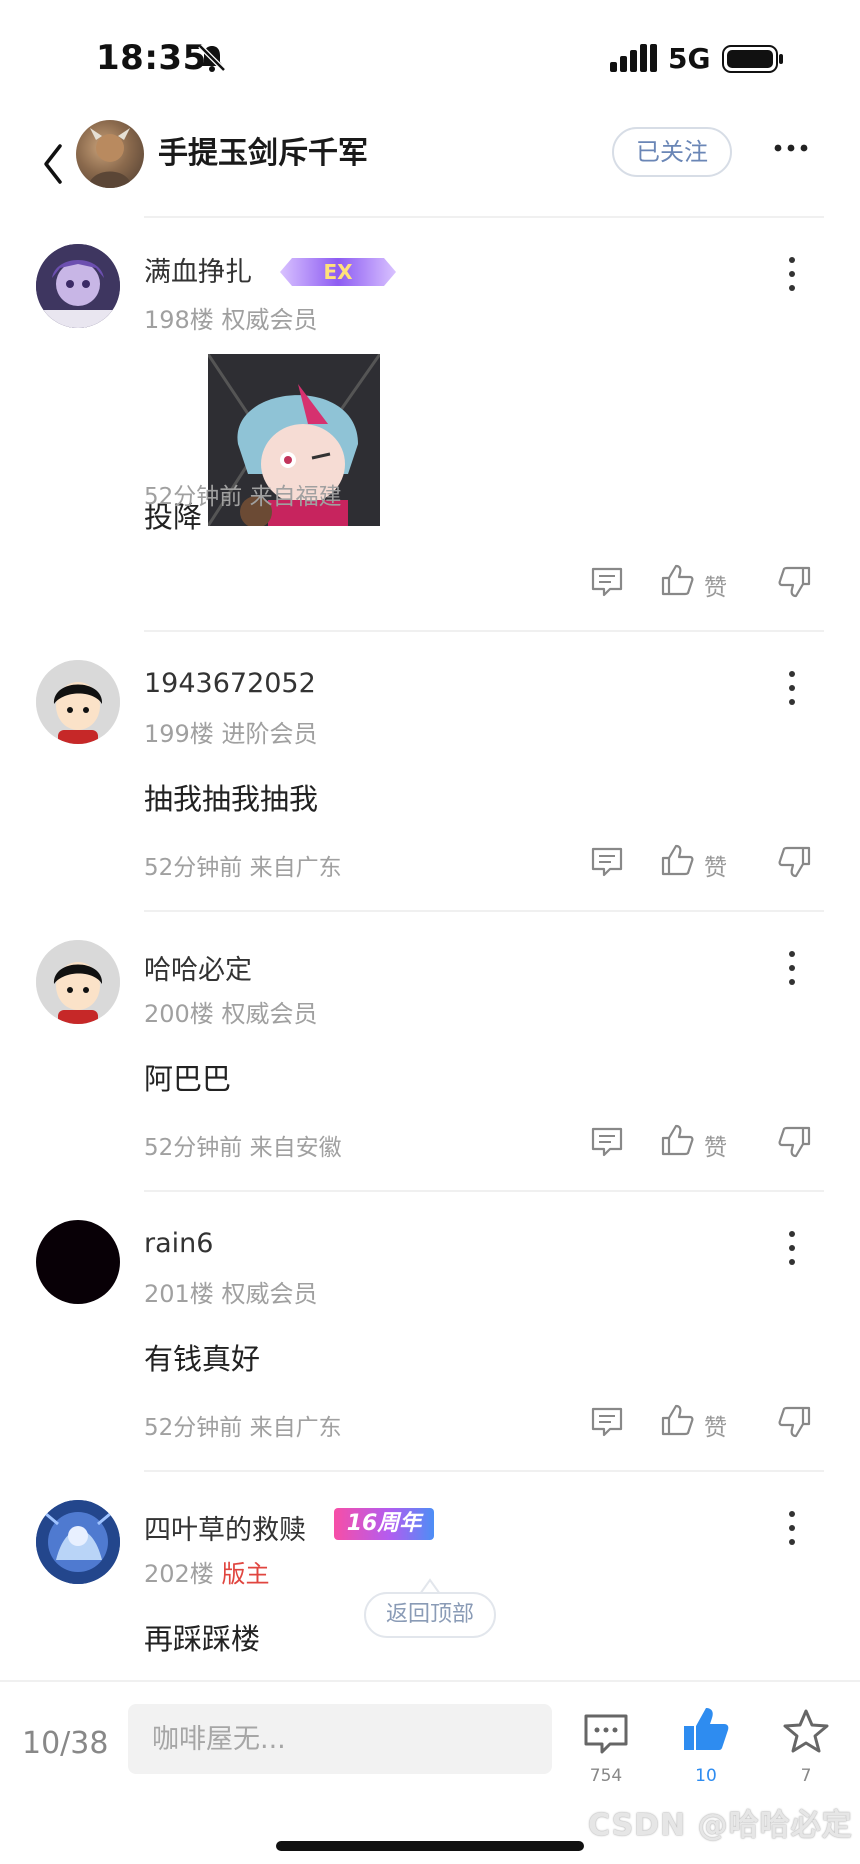  What do you see at coordinates (231, 799) in the screenshot?
I see `post-content: 抽我抽我抽我` at bounding box center [231, 799].